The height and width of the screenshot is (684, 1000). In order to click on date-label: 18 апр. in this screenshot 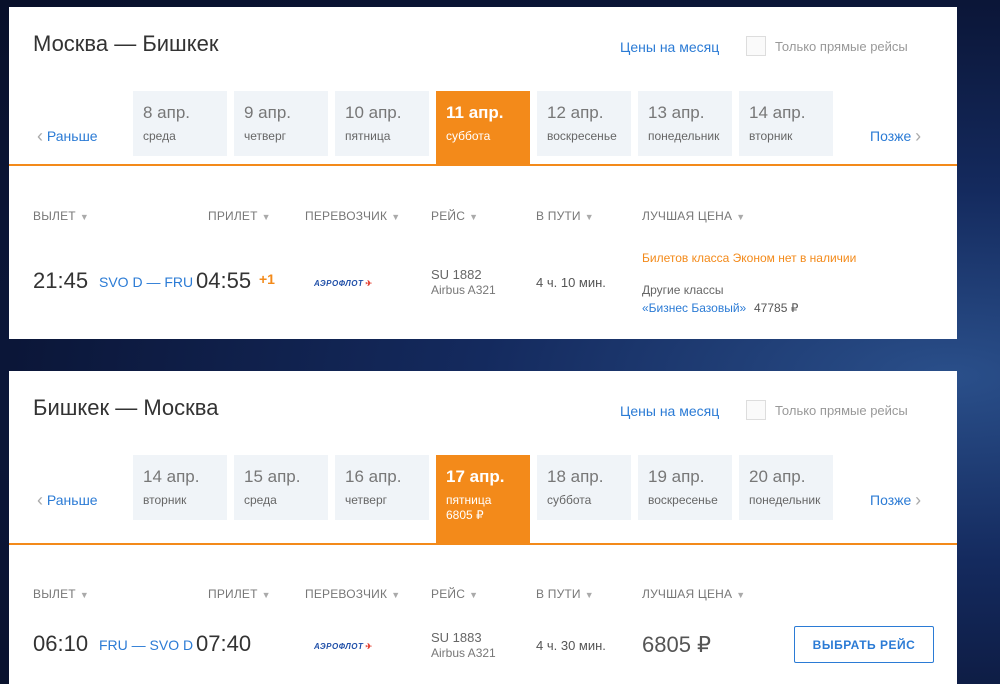, I will do `click(575, 476)`.